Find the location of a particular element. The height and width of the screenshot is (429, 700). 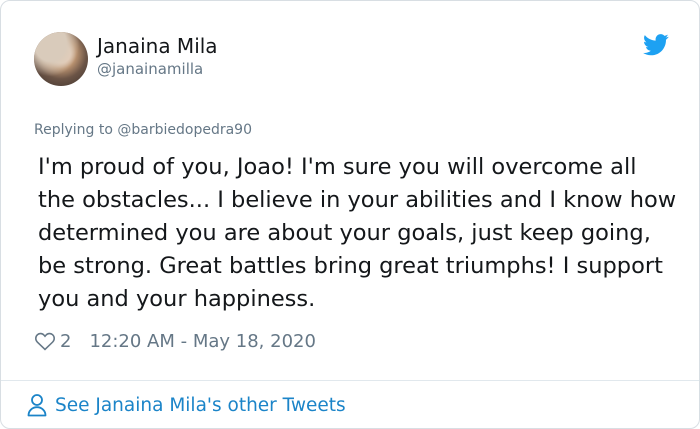

author-name: Janaina Mila is located at coordinates (157, 46).